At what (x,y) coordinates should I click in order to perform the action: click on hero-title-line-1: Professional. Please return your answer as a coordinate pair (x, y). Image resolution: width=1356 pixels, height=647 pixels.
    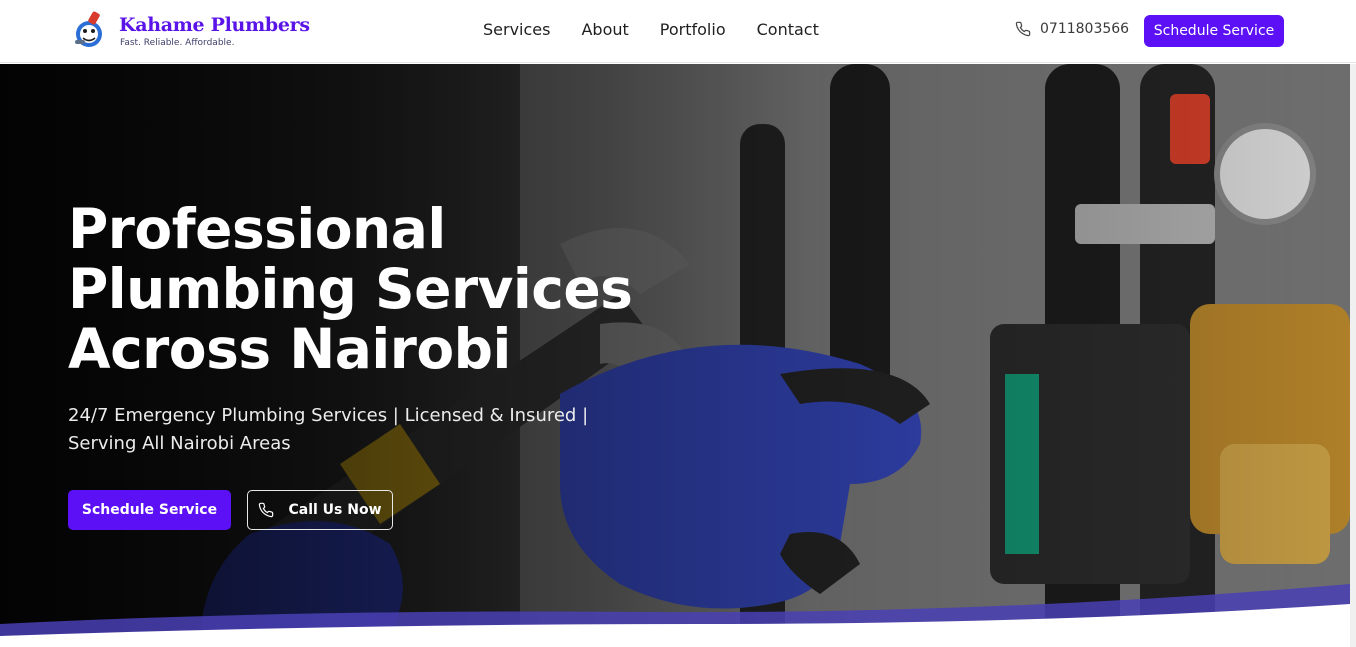
    Looking at the image, I should click on (257, 229).